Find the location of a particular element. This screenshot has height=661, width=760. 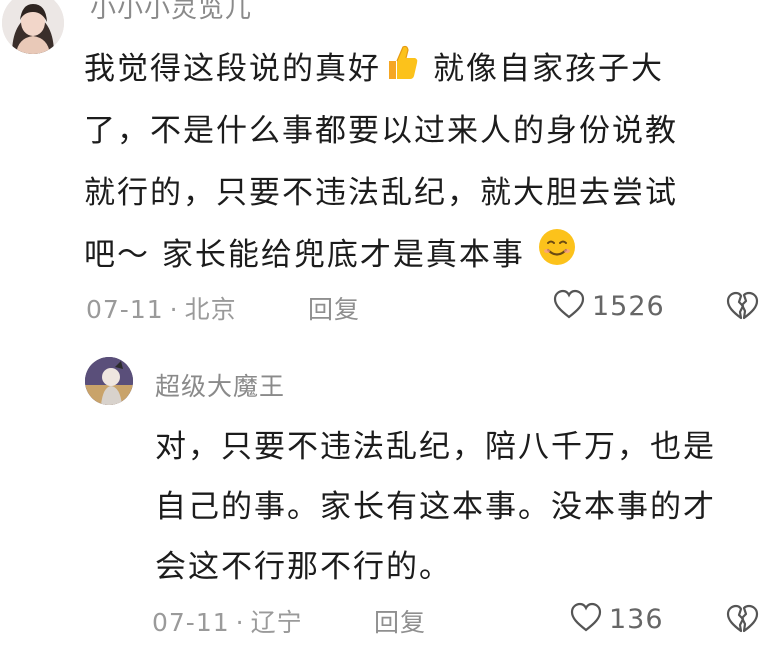

comment-line: 自己的事。家长有这本事。没本事的才 is located at coordinates (435, 507).